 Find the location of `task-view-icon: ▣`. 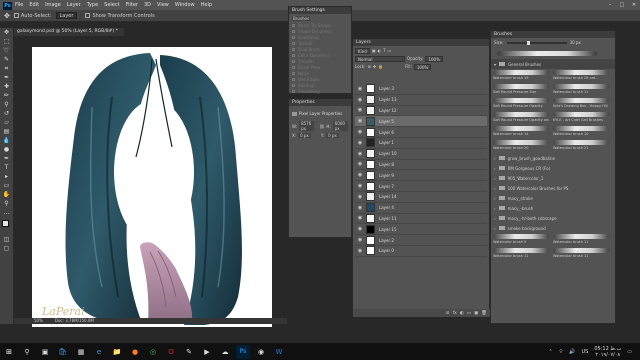

task-view-icon: ▣ is located at coordinates (45, 352).